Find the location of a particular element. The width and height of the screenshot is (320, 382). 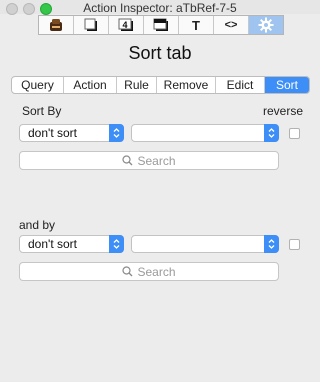

sort-by-search-field: Search is located at coordinates (149, 160).